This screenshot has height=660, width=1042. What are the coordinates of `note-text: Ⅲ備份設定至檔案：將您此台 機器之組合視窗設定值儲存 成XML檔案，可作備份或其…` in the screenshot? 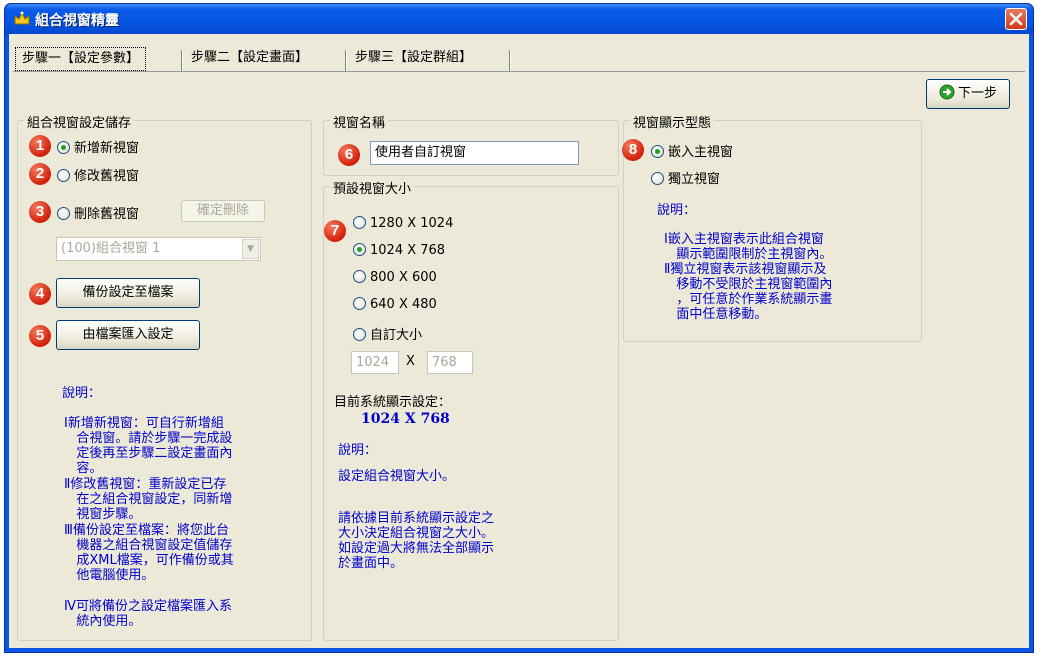 It's located at (149, 553).